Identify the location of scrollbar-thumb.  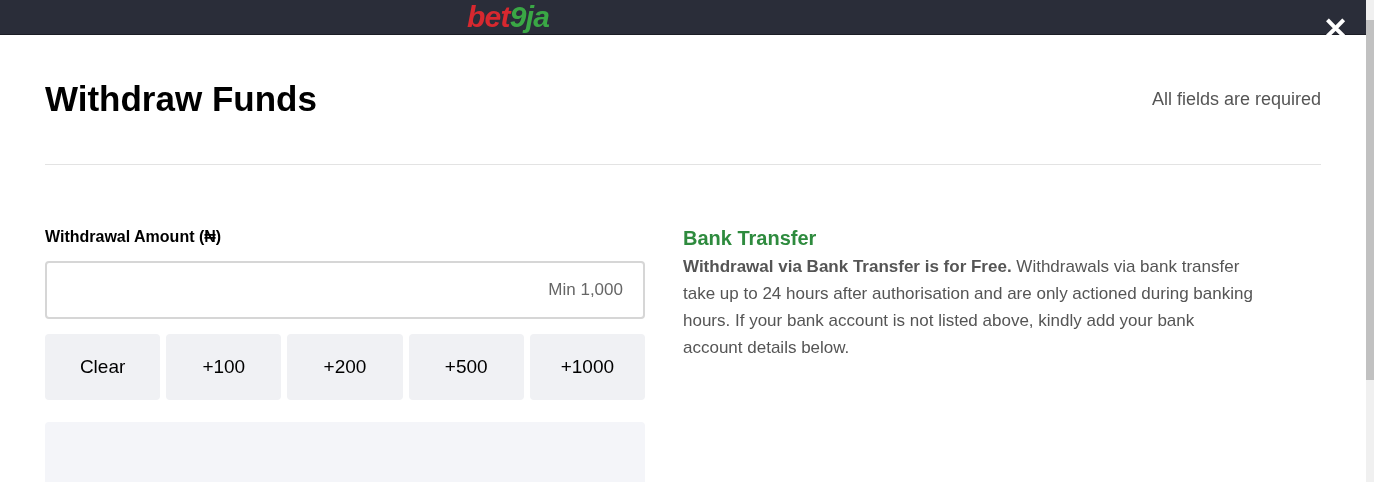
(1370, 200).